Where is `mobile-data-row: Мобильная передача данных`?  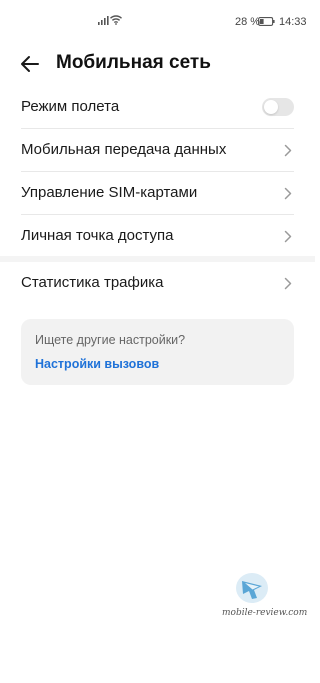 mobile-data-row: Мобильная передача данных is located at coordinates (157, 150).